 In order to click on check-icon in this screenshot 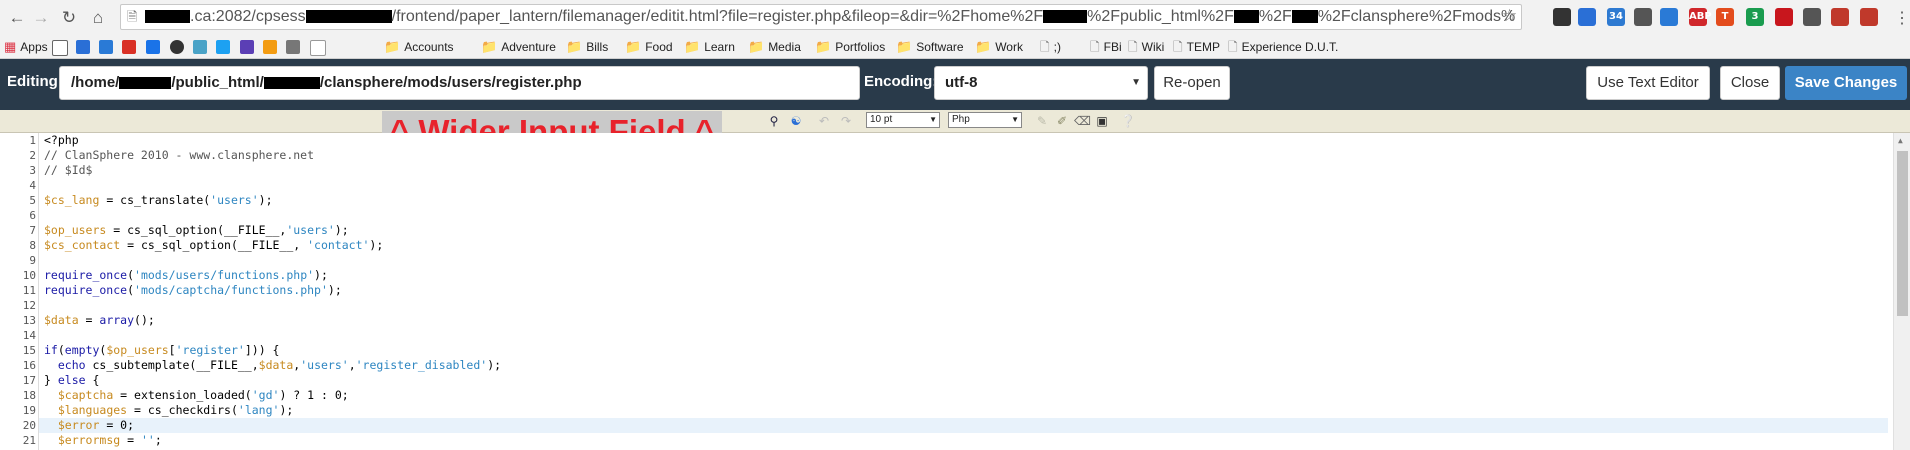, I will do `click(223, 47)`.